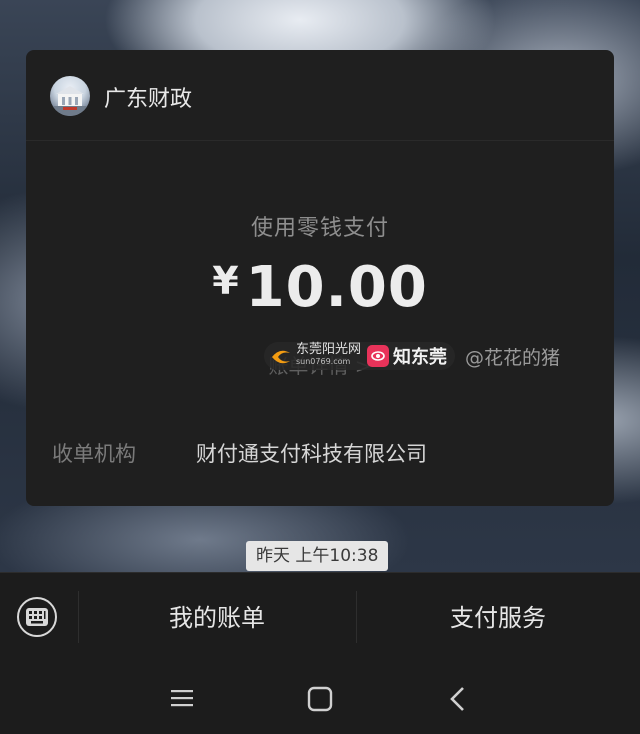 This screenshot has width=640, height=734. I want to click on keyboard-toggle-button, so click(37, 617).